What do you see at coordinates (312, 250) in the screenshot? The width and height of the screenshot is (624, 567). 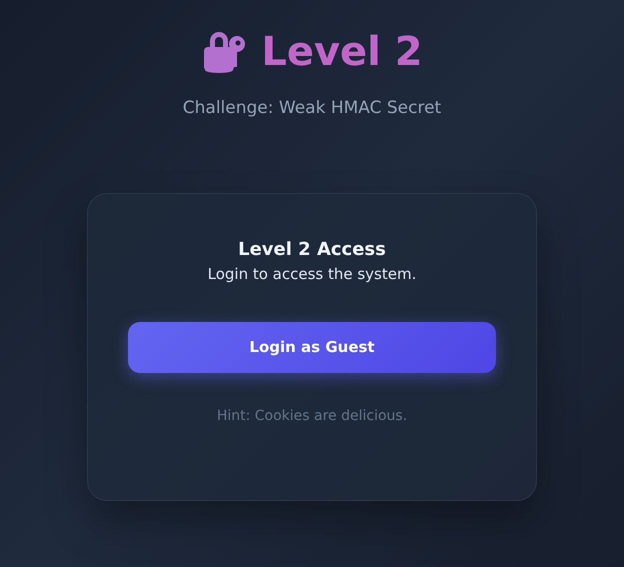 I see `card-title: Level 2 Access` at bounding box center [312, 250].